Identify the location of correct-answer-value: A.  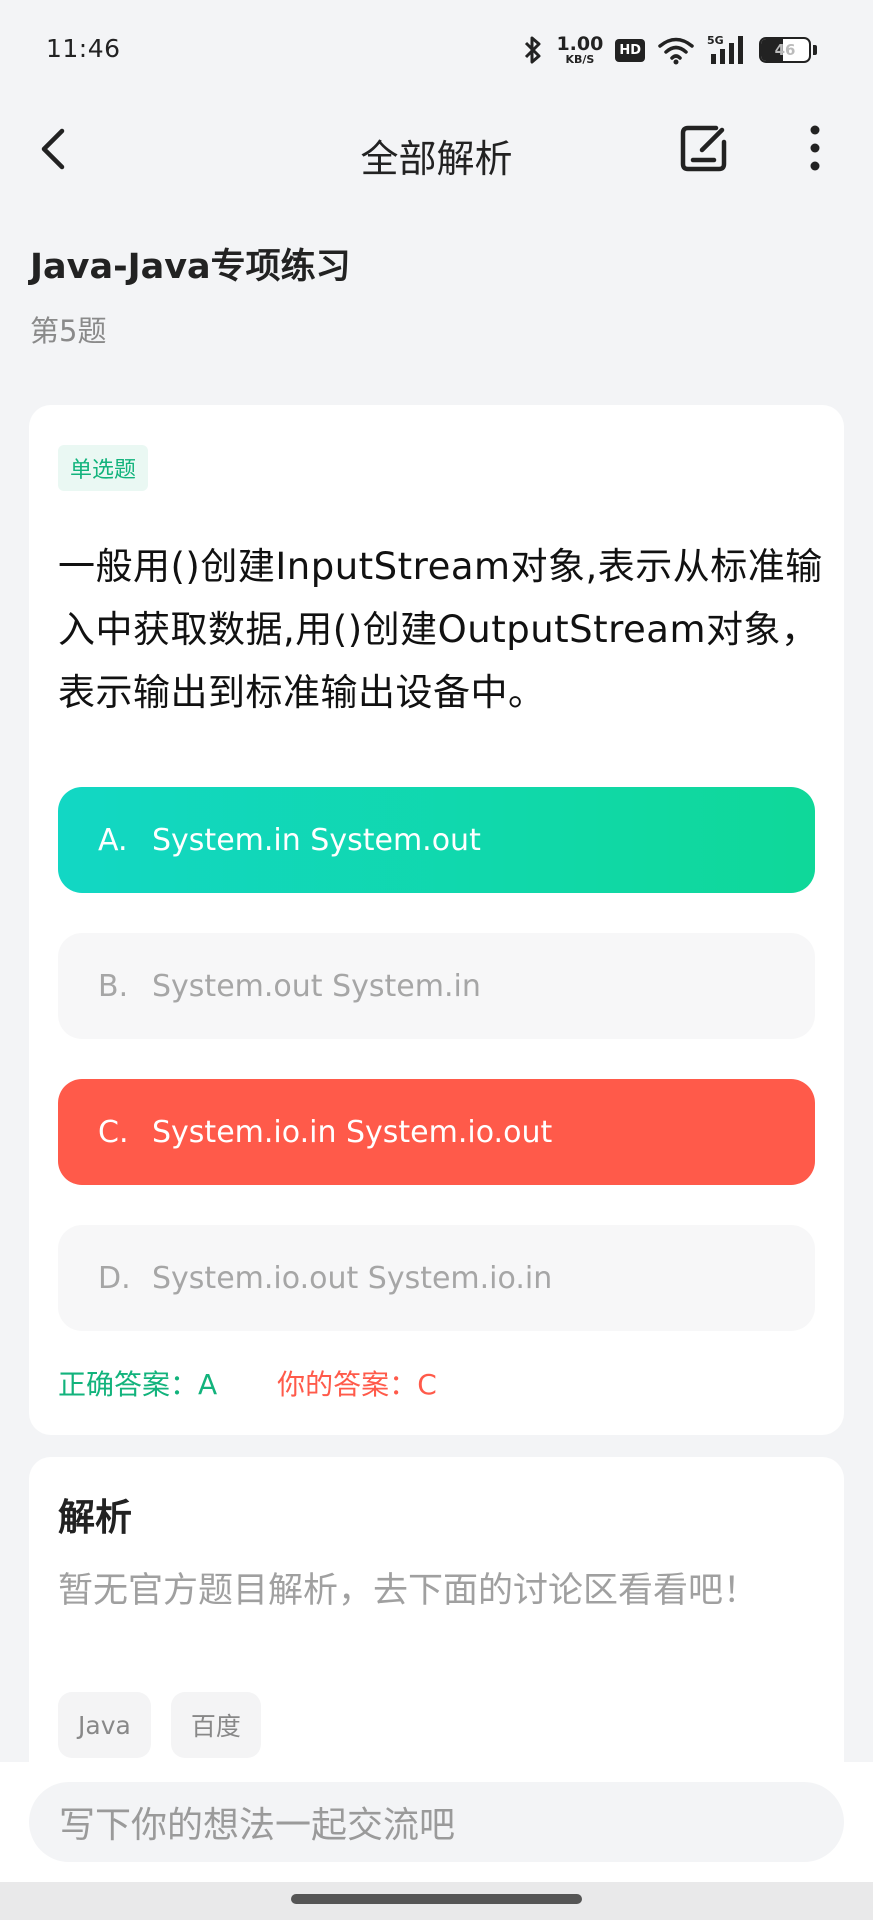
(208, 1384).